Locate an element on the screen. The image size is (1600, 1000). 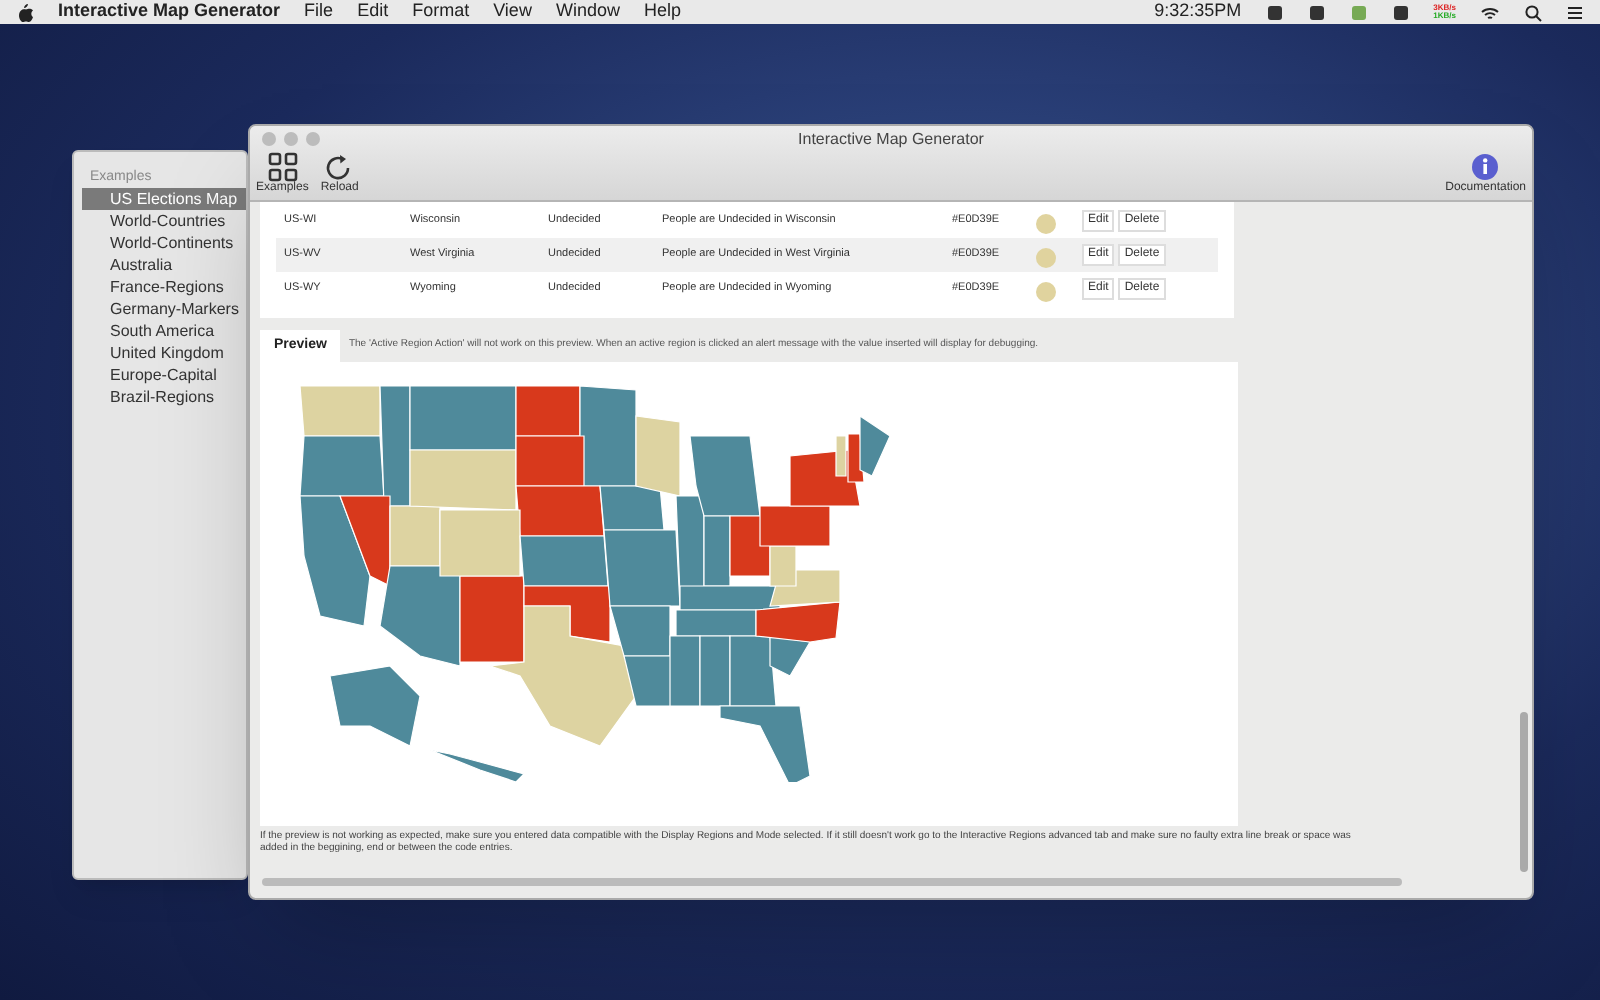
menu-item: File is located at coordinates (319, 13).